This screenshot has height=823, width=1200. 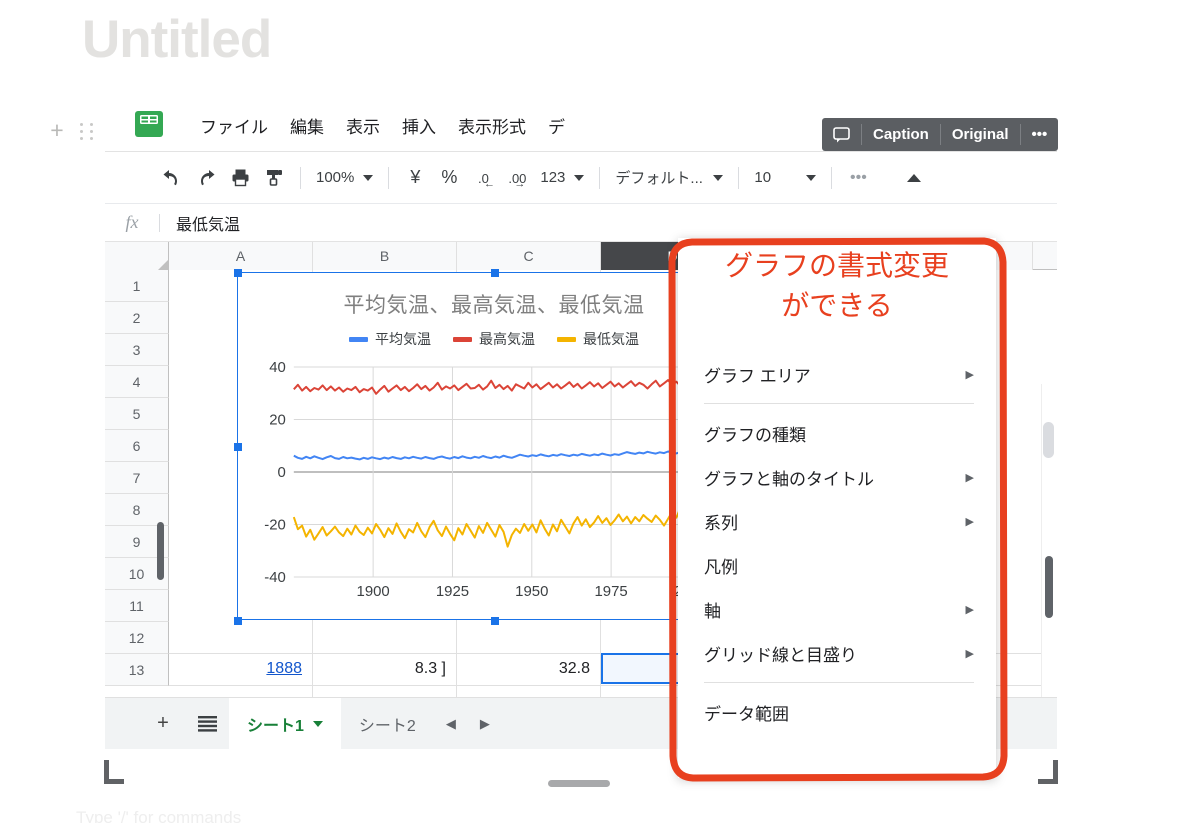 I want to click on row-scrollbar-thumb, so click(x=160, y=551).